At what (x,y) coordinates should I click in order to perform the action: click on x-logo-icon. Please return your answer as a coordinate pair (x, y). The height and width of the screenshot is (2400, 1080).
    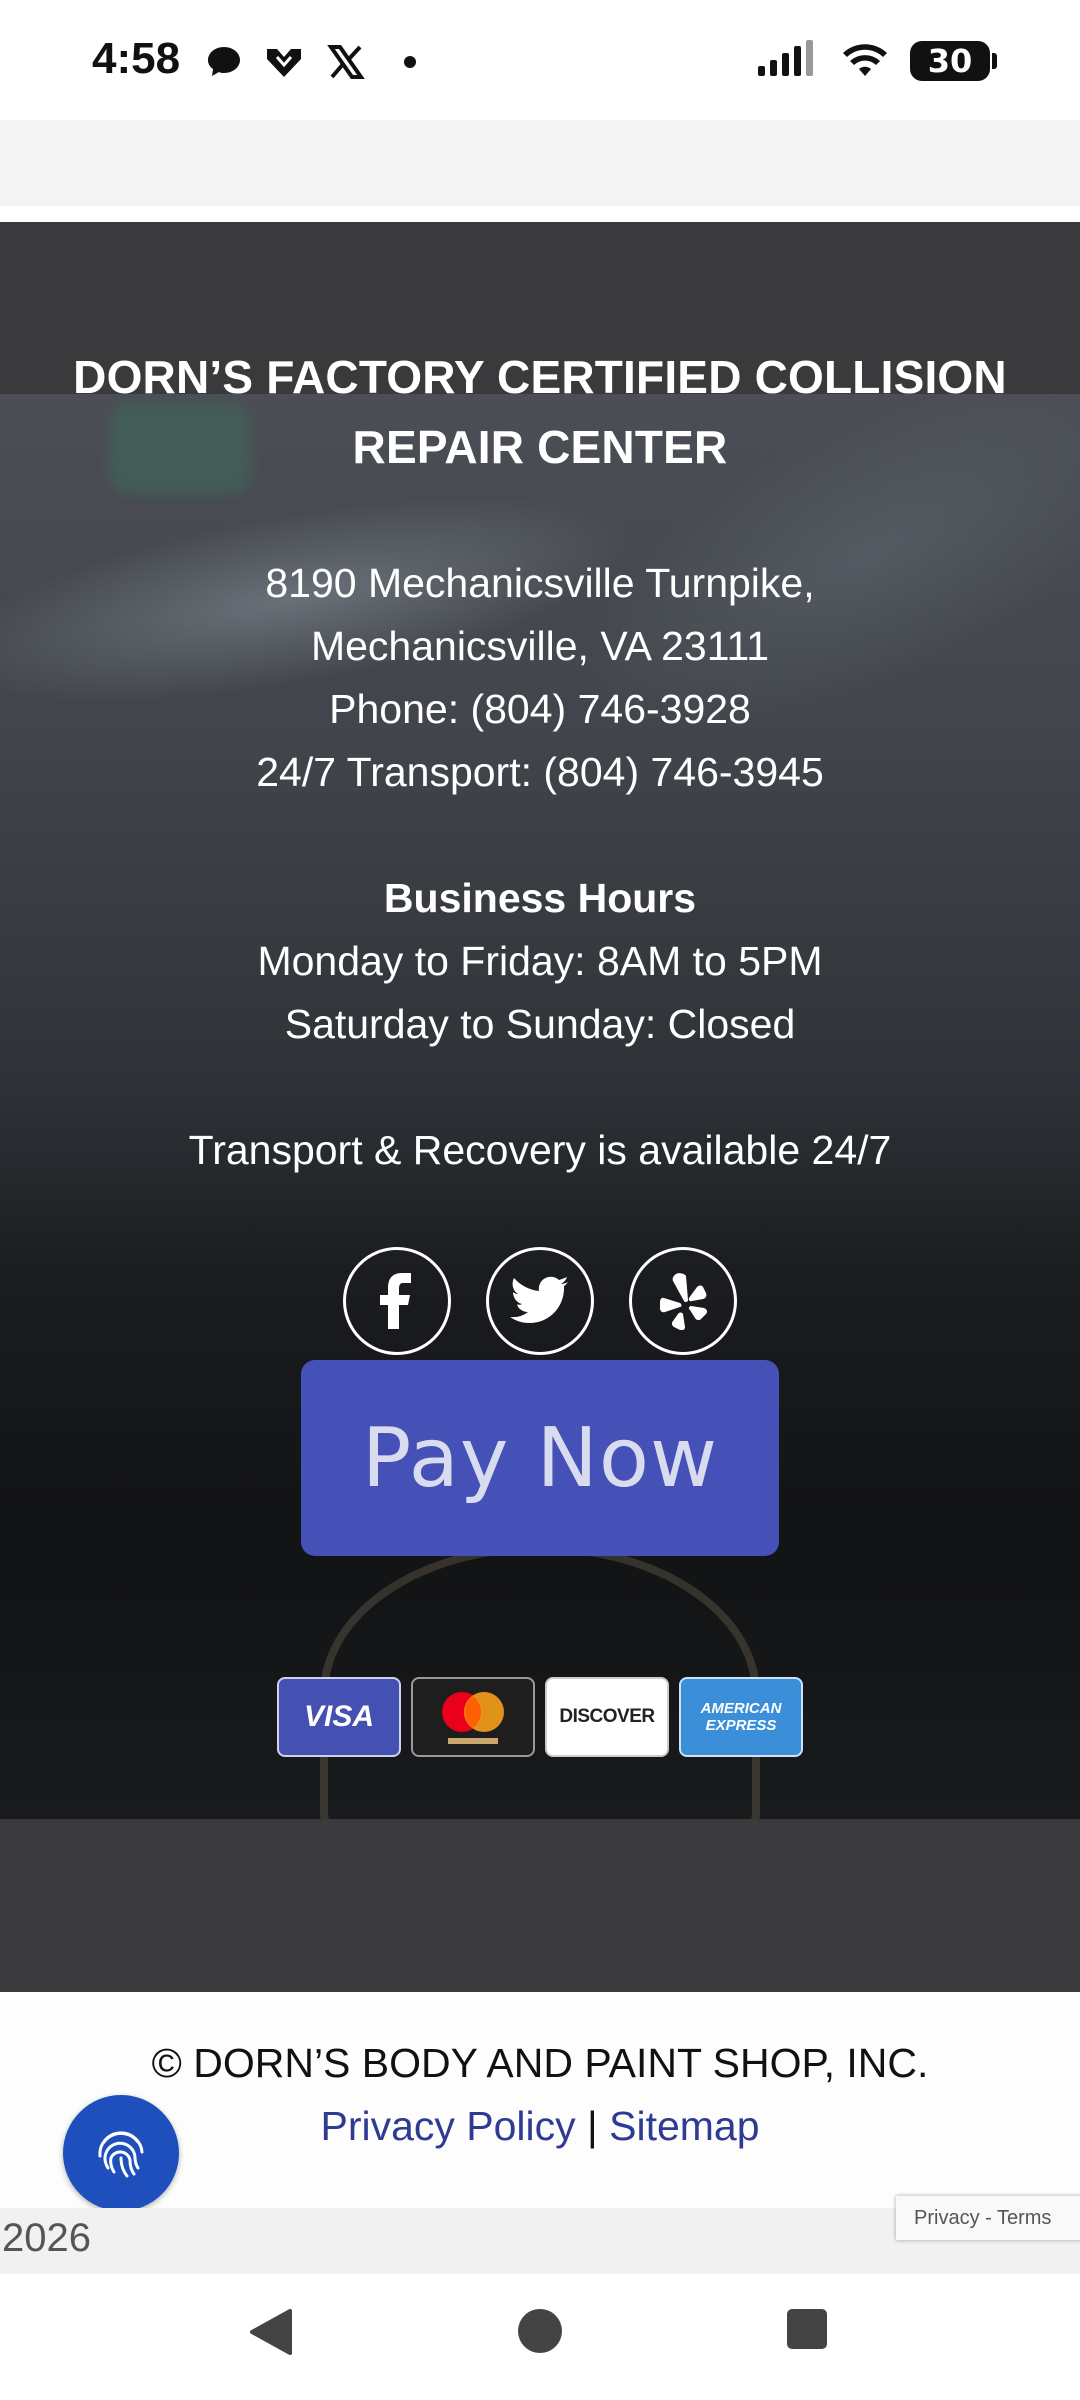
    Looking at the image, I should click on (346, 62).